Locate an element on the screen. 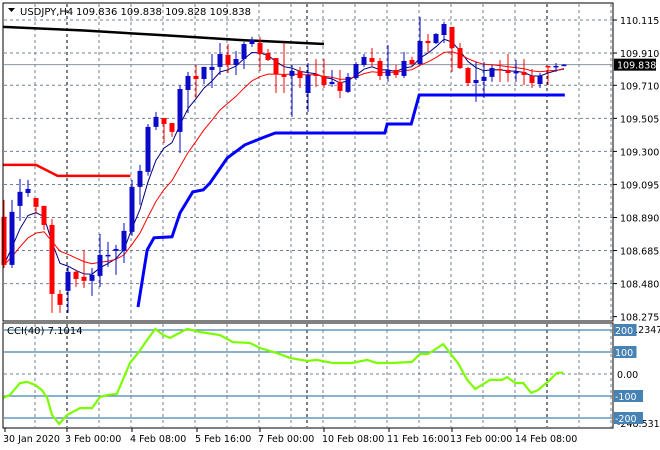 This screenshot has width=660, height=450. cci-level-label: -200 is located at coordinates (626, 419).